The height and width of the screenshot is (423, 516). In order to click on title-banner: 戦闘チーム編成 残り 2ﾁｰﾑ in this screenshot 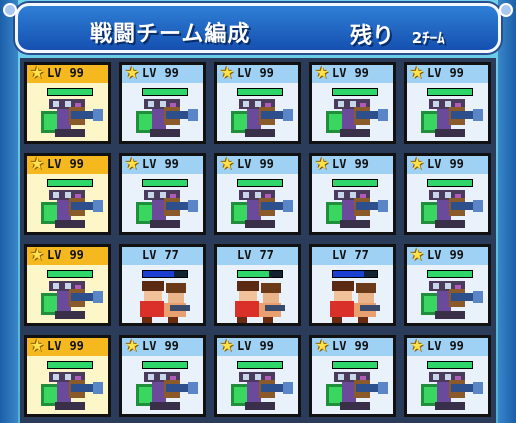, I will do `click(258, 28)`.